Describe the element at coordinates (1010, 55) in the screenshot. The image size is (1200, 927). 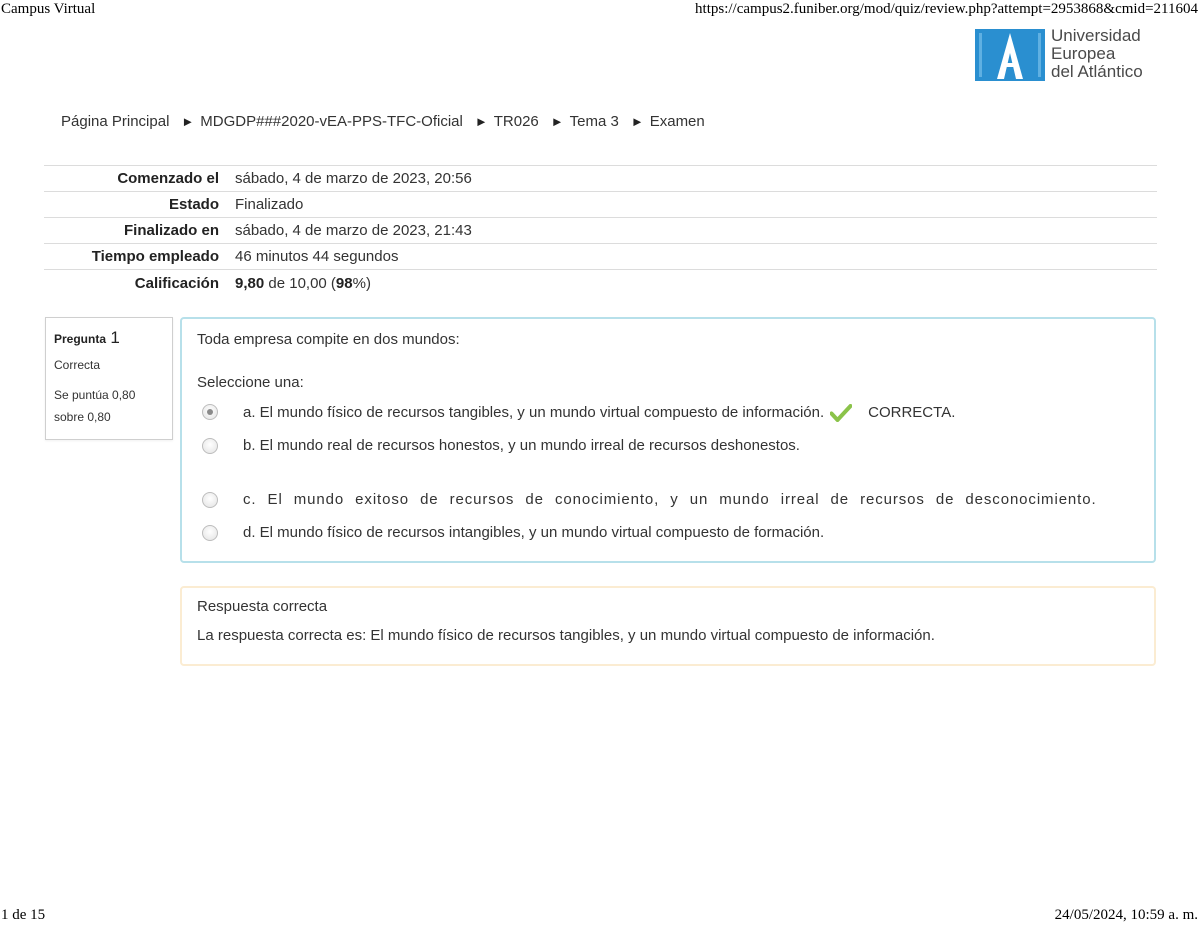
I see `logo-a-icon` at that location.